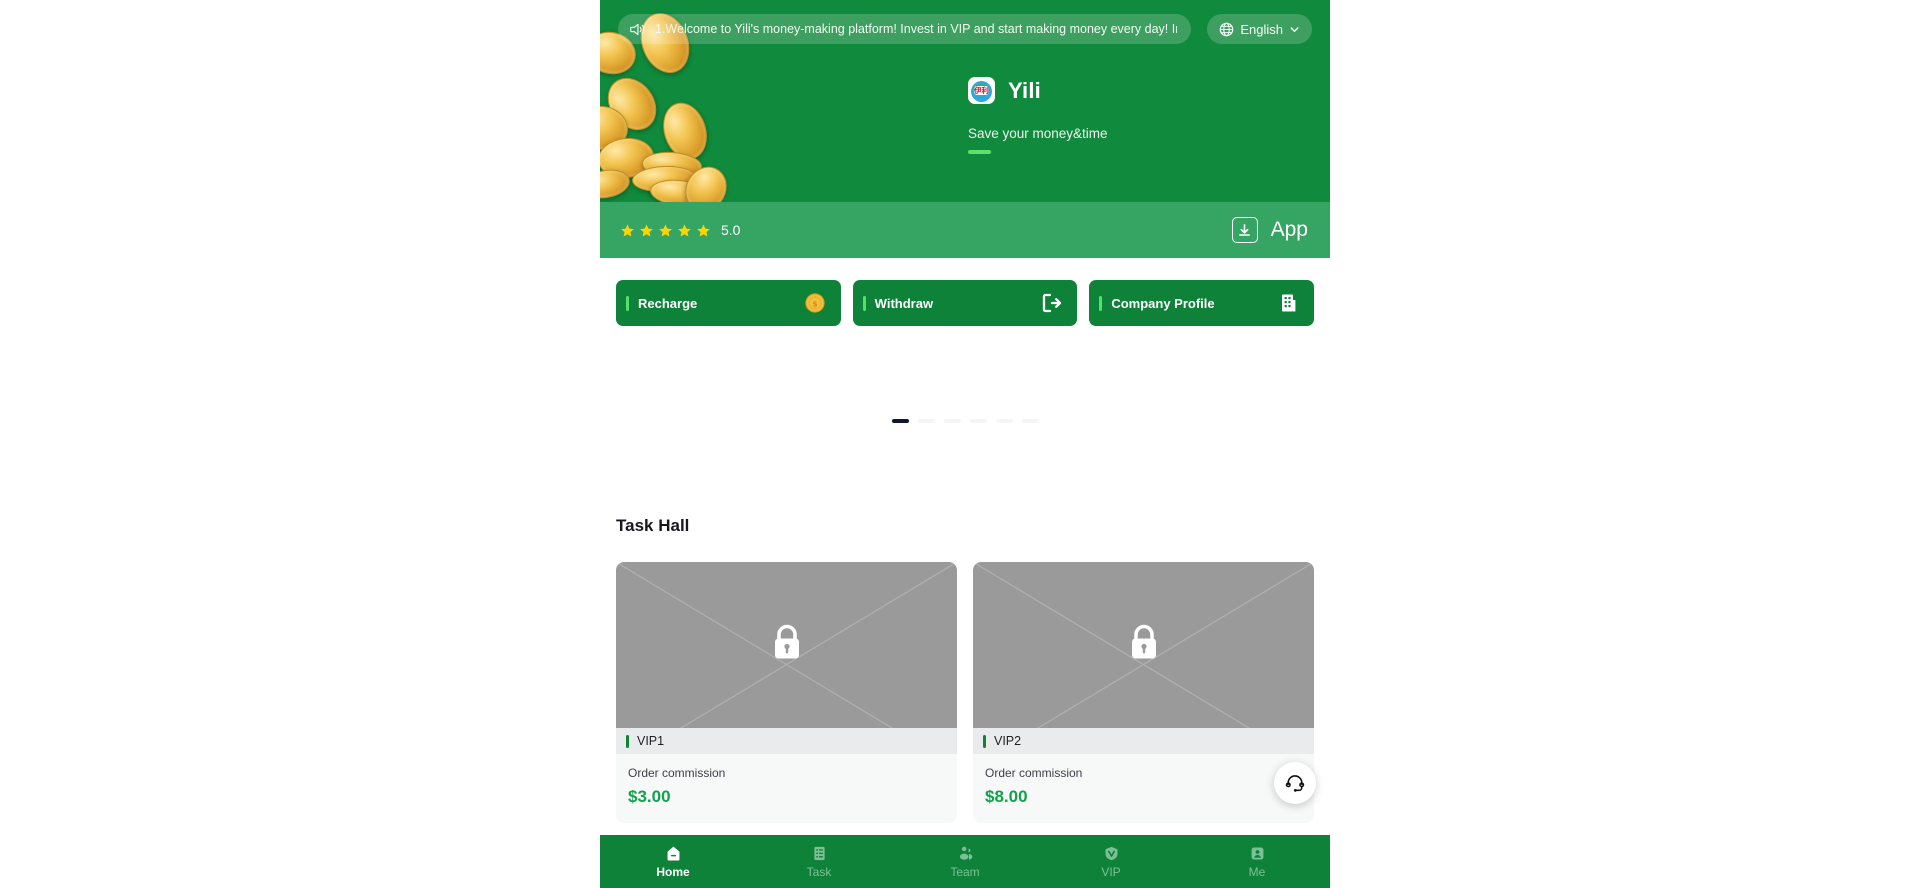  I want to click on recharge-label: Recharge, so click(668, 303).